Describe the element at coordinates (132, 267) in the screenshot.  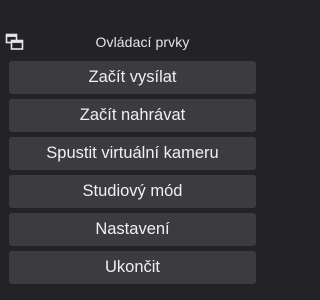
I see `exit-button: Ukončit` at that location.